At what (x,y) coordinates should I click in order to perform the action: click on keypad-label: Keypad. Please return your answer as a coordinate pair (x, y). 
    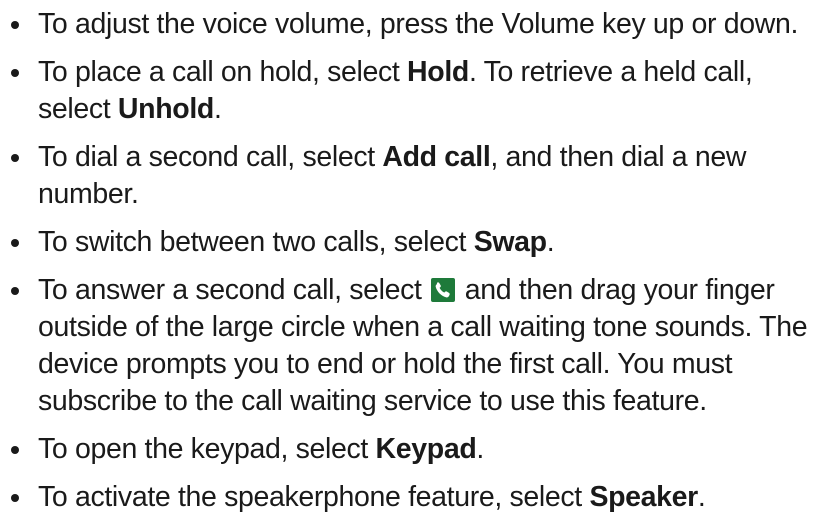
    Looking at the image, I should click on (426, 449).